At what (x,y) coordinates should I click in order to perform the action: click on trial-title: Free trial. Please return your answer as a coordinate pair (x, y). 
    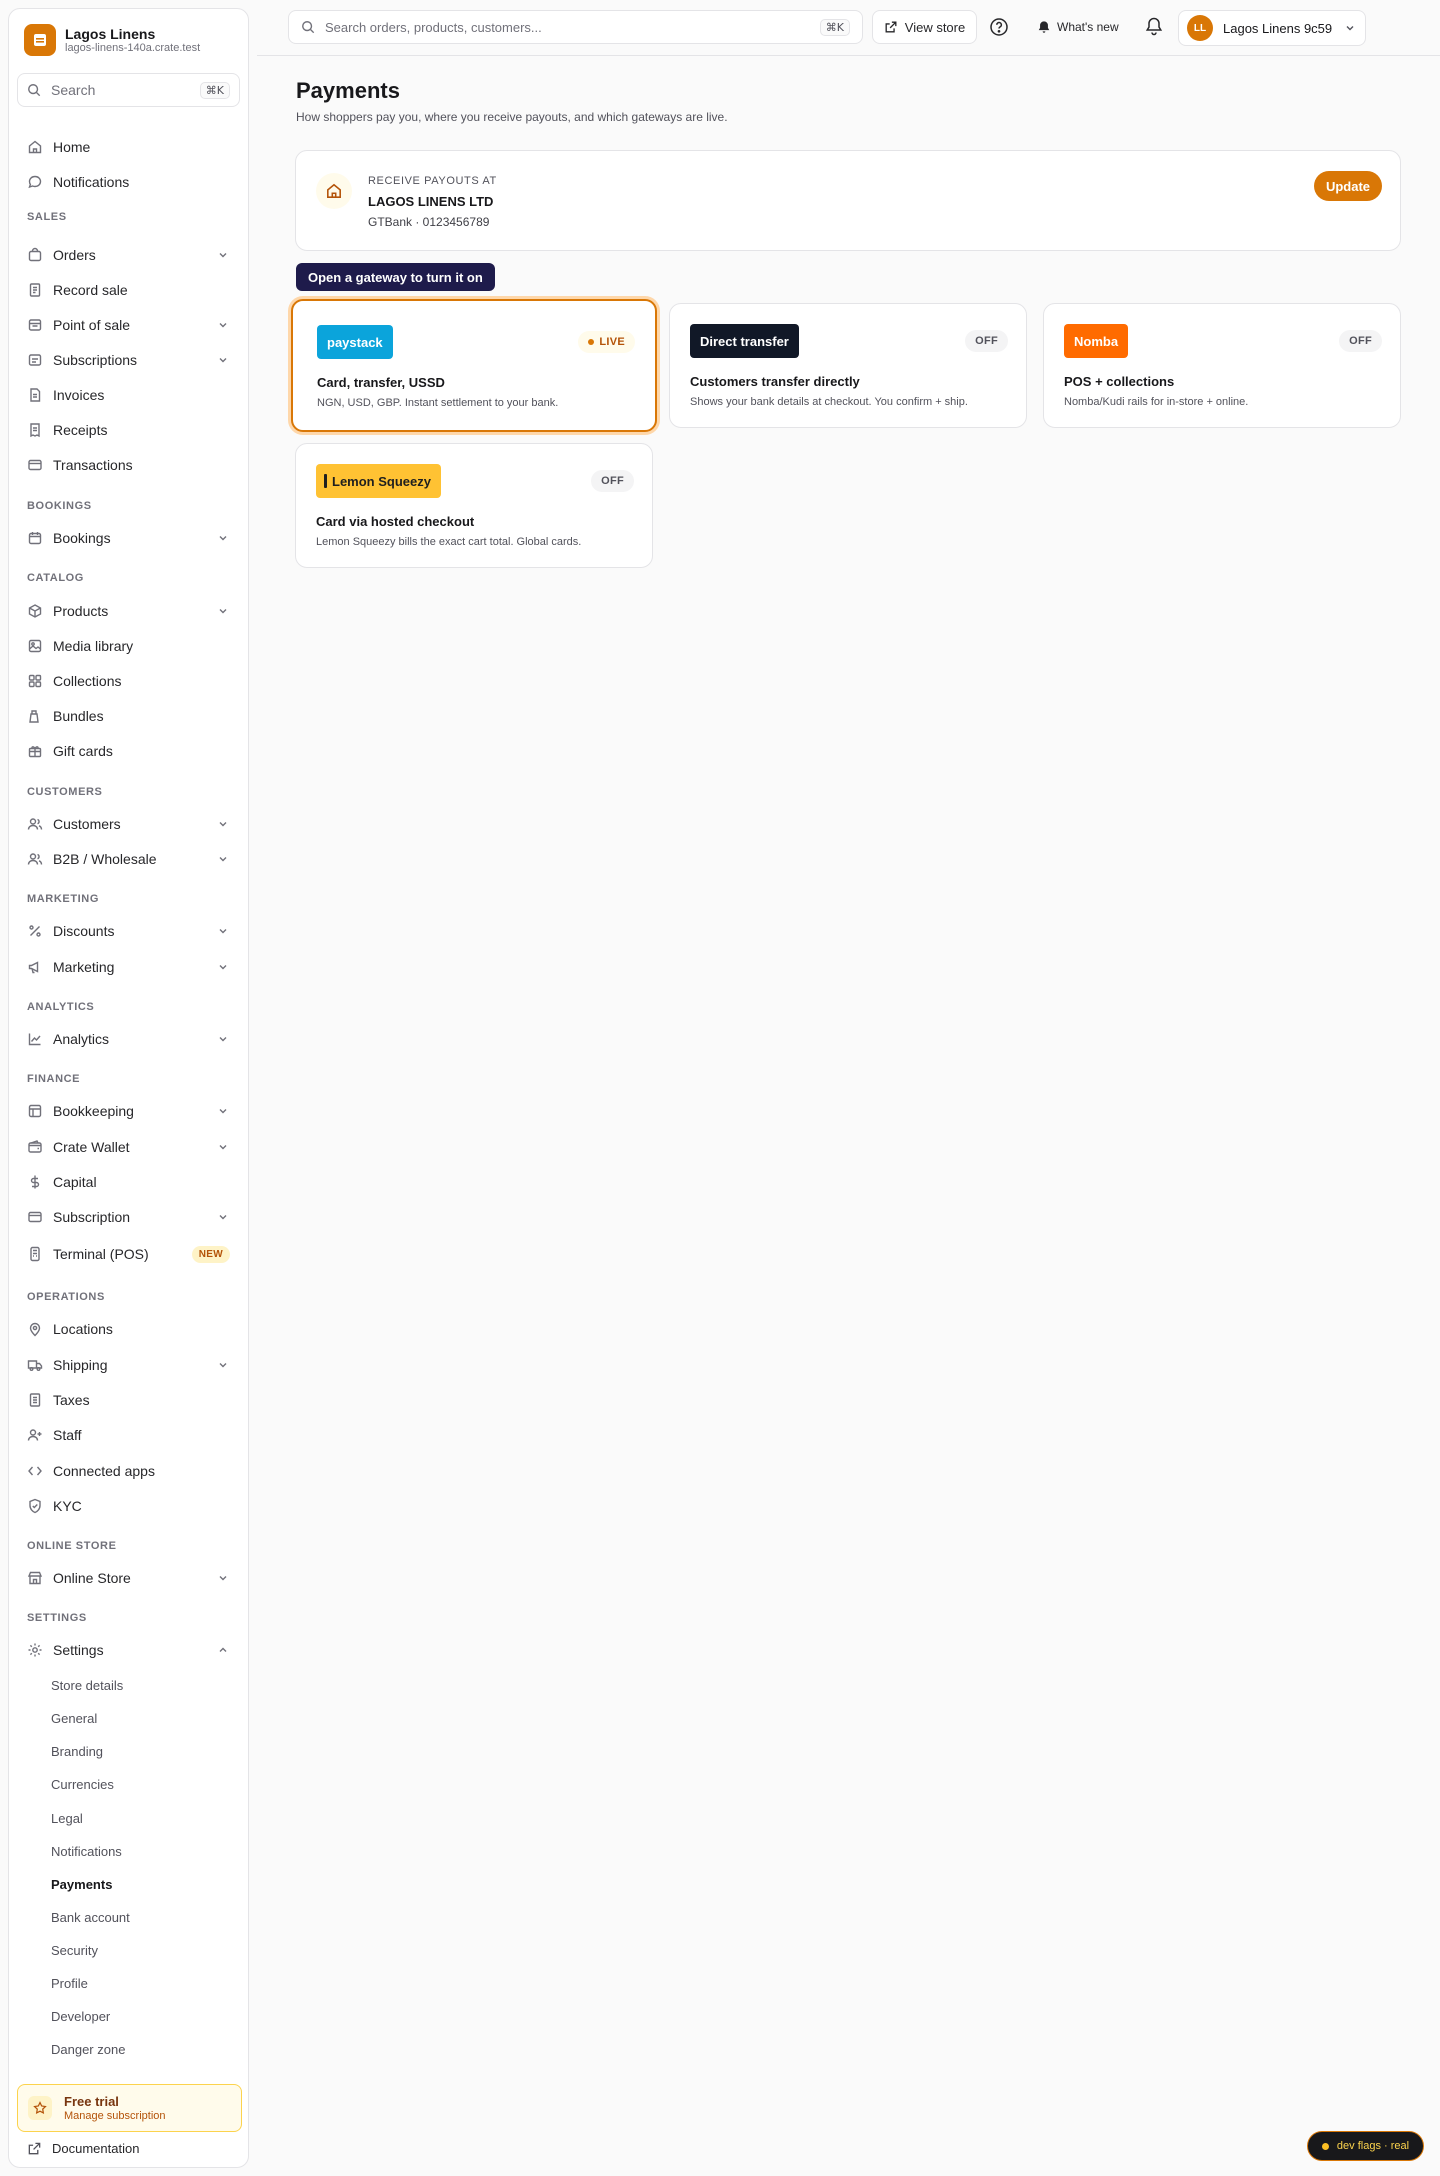
    Looking at the image, I should click on (91, 2101).